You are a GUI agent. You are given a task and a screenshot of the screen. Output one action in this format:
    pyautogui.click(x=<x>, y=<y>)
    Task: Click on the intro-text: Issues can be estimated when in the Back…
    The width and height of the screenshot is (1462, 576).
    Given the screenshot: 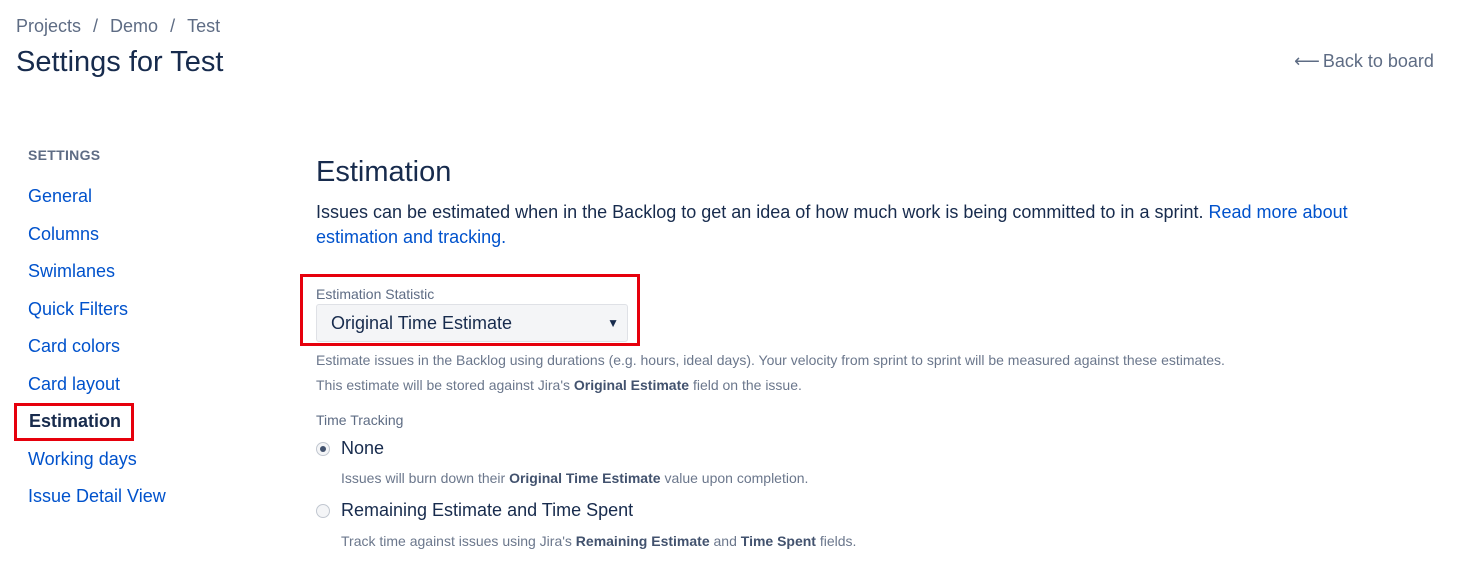 What is the action you would take?
    pyautogui.click(x=866, y=225)
    